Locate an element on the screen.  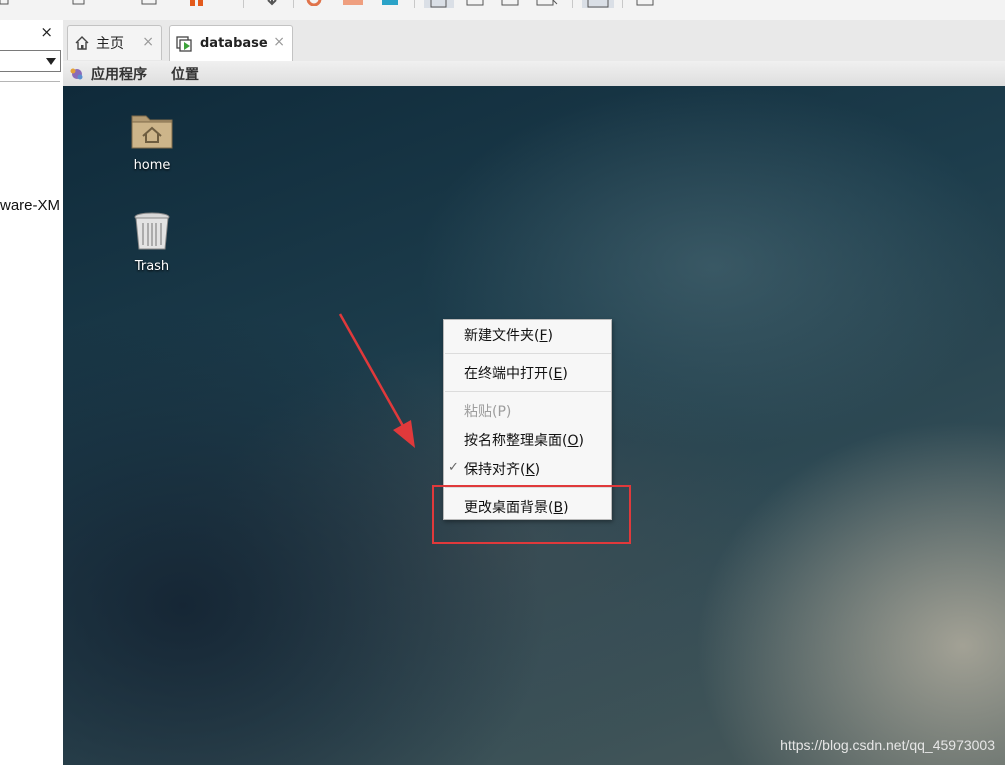
desktop-icon-home: home is located at coordinates (152, 140).